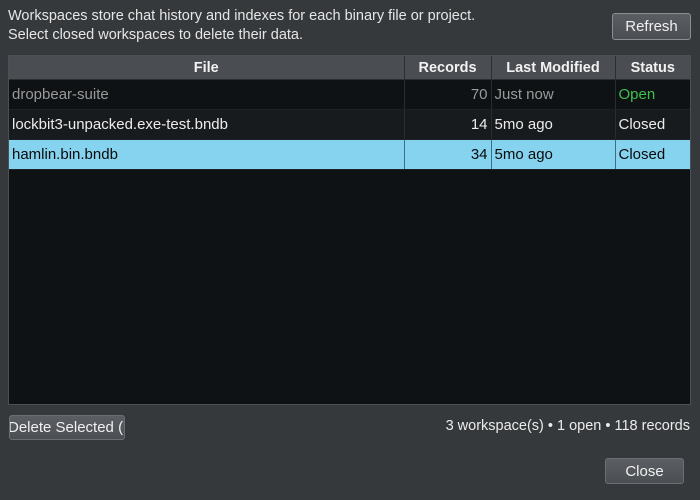 Image resolution: width=700 pixels, height=500 pixels. I want to click on delete-selected-label: Delete Selected (1, so click(67, 427).